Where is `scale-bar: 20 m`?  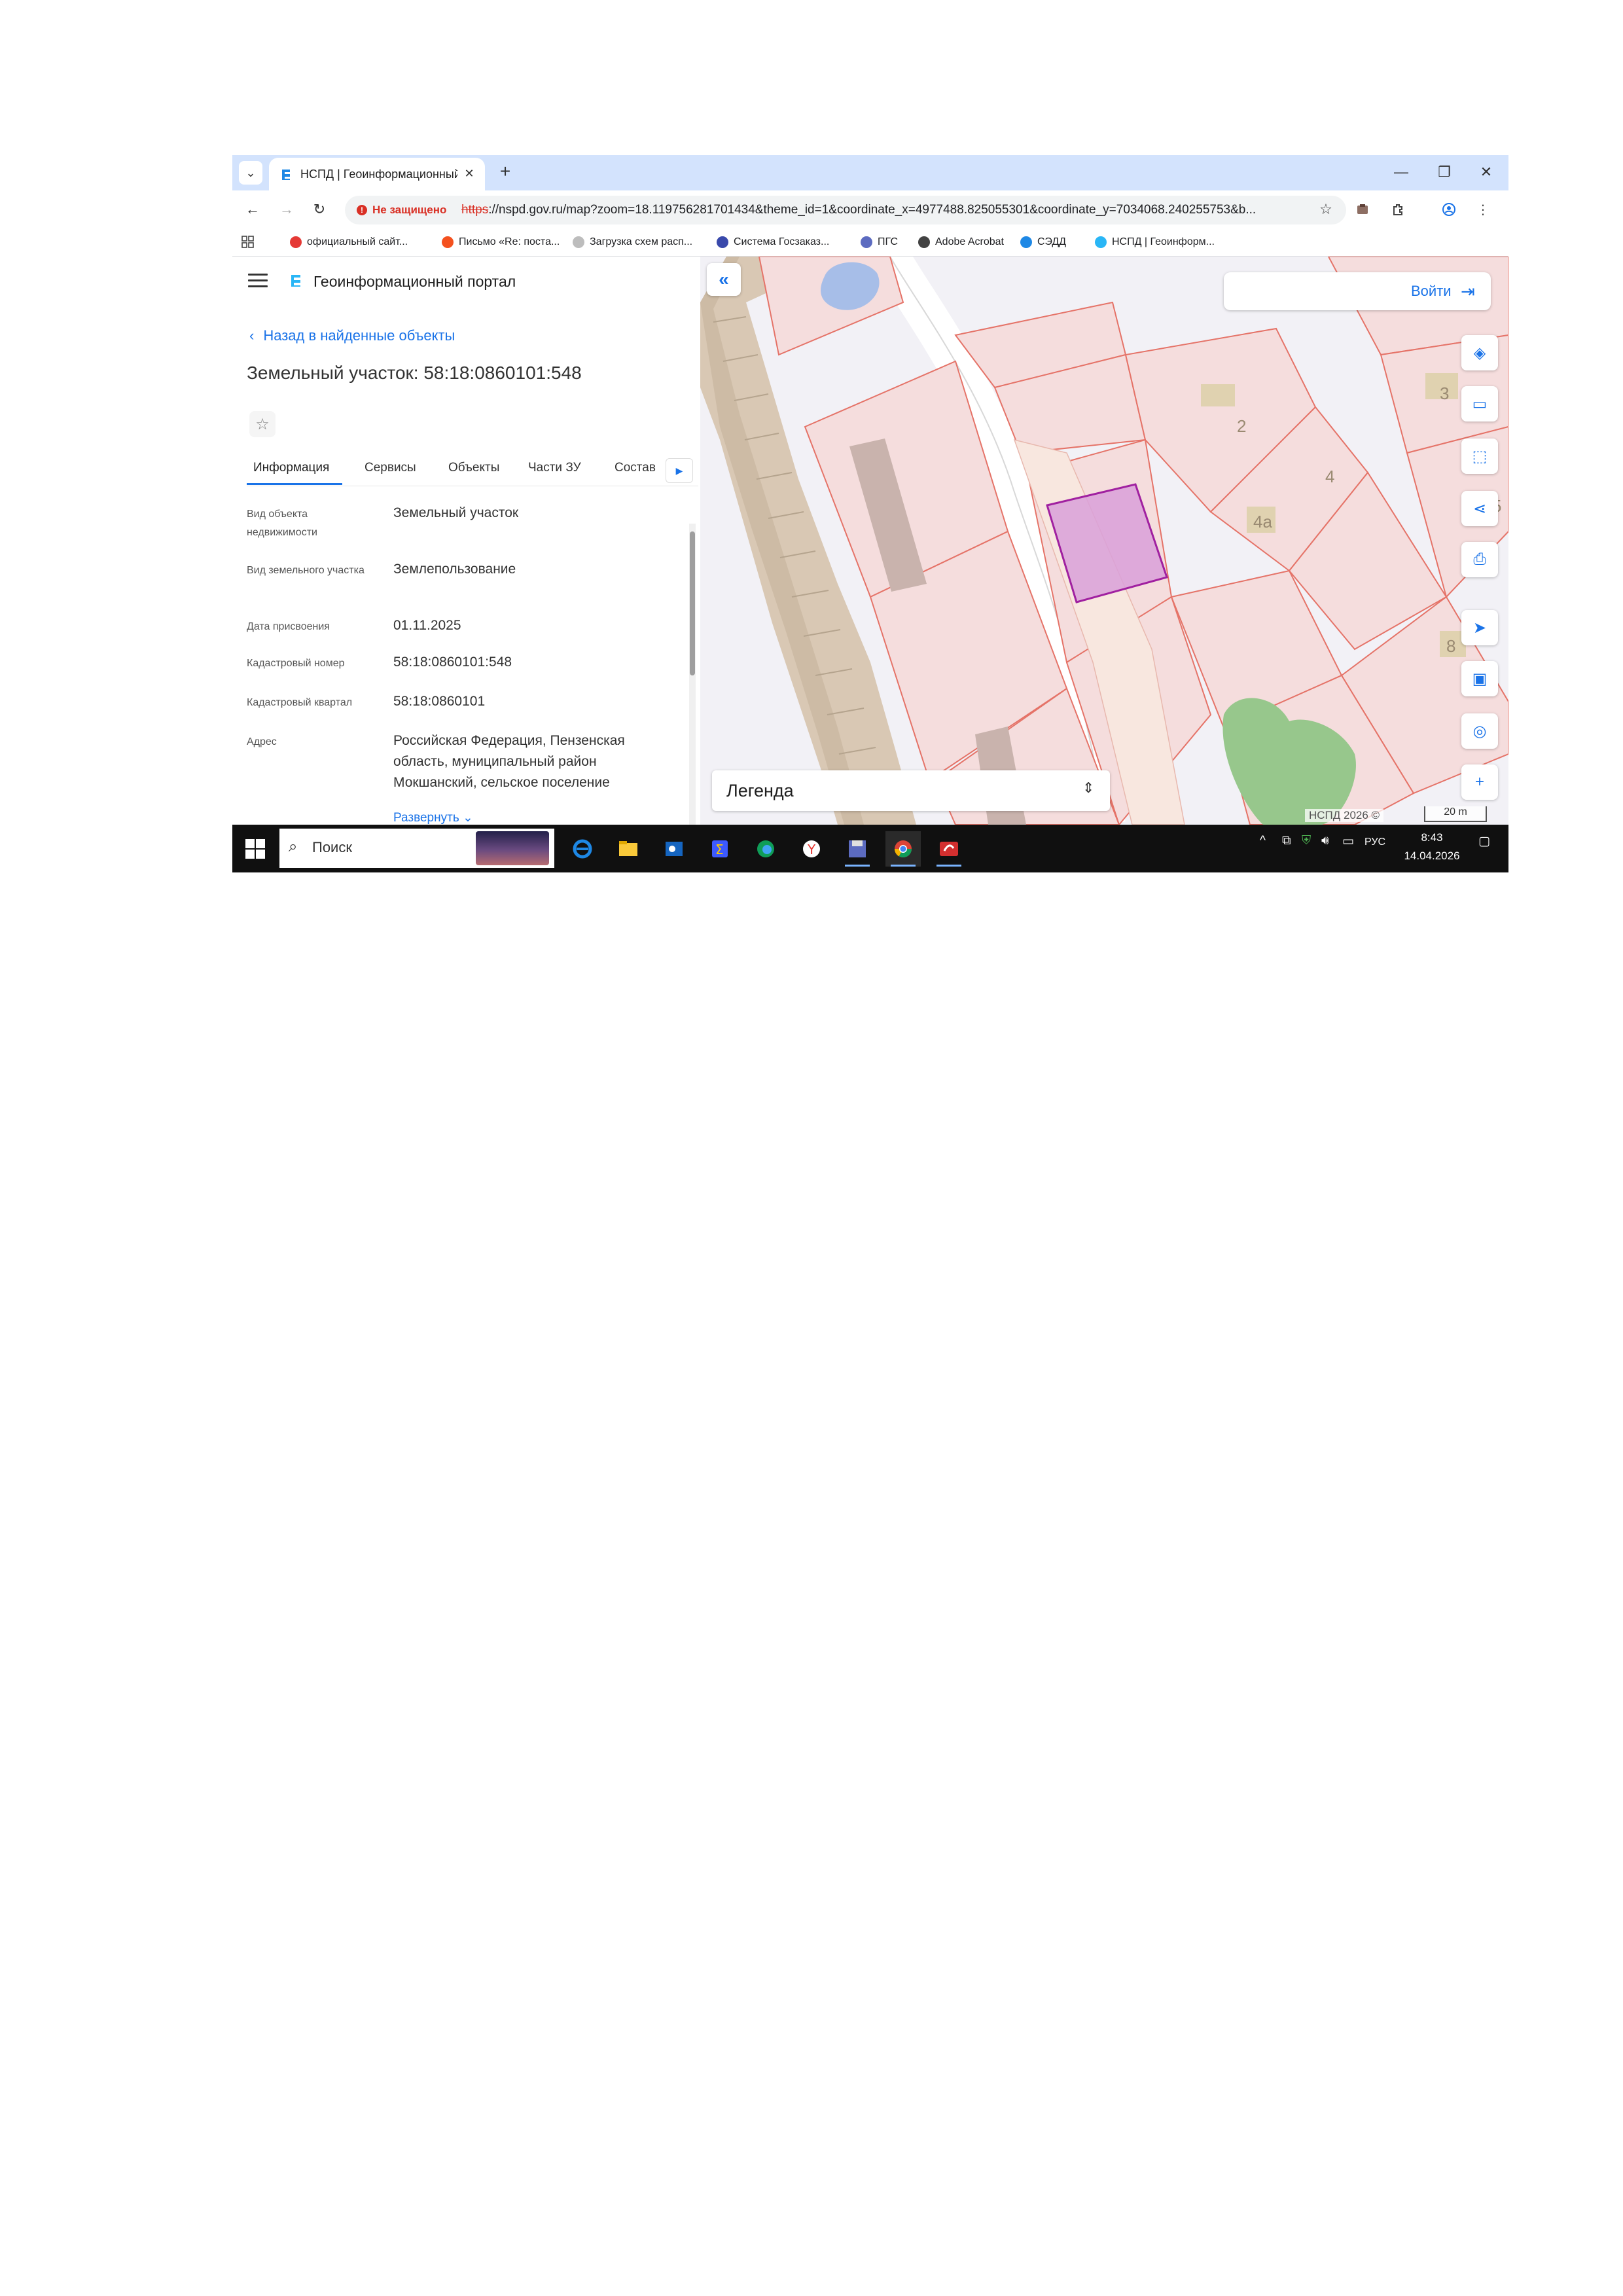 scale-bar: 20 m is located at coordinates (1455, 814).